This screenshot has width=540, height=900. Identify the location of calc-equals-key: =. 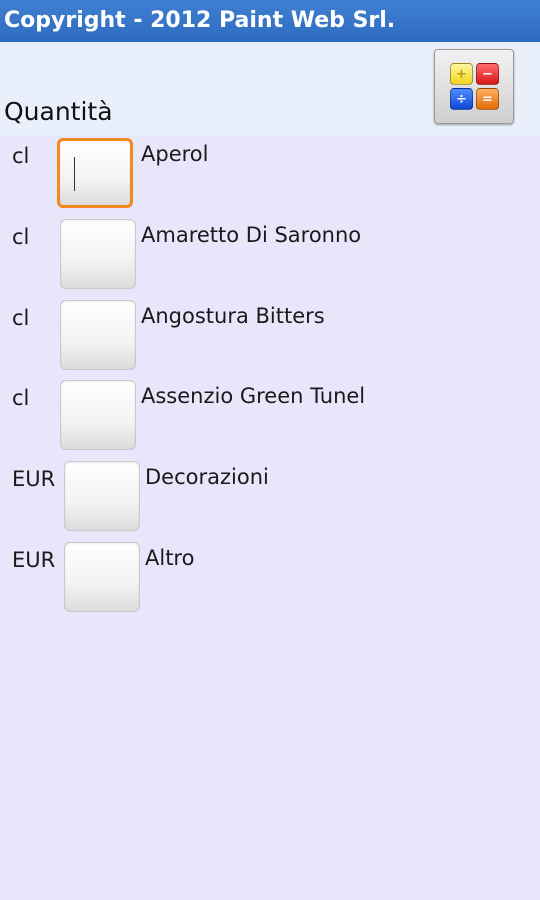
(487, 99).